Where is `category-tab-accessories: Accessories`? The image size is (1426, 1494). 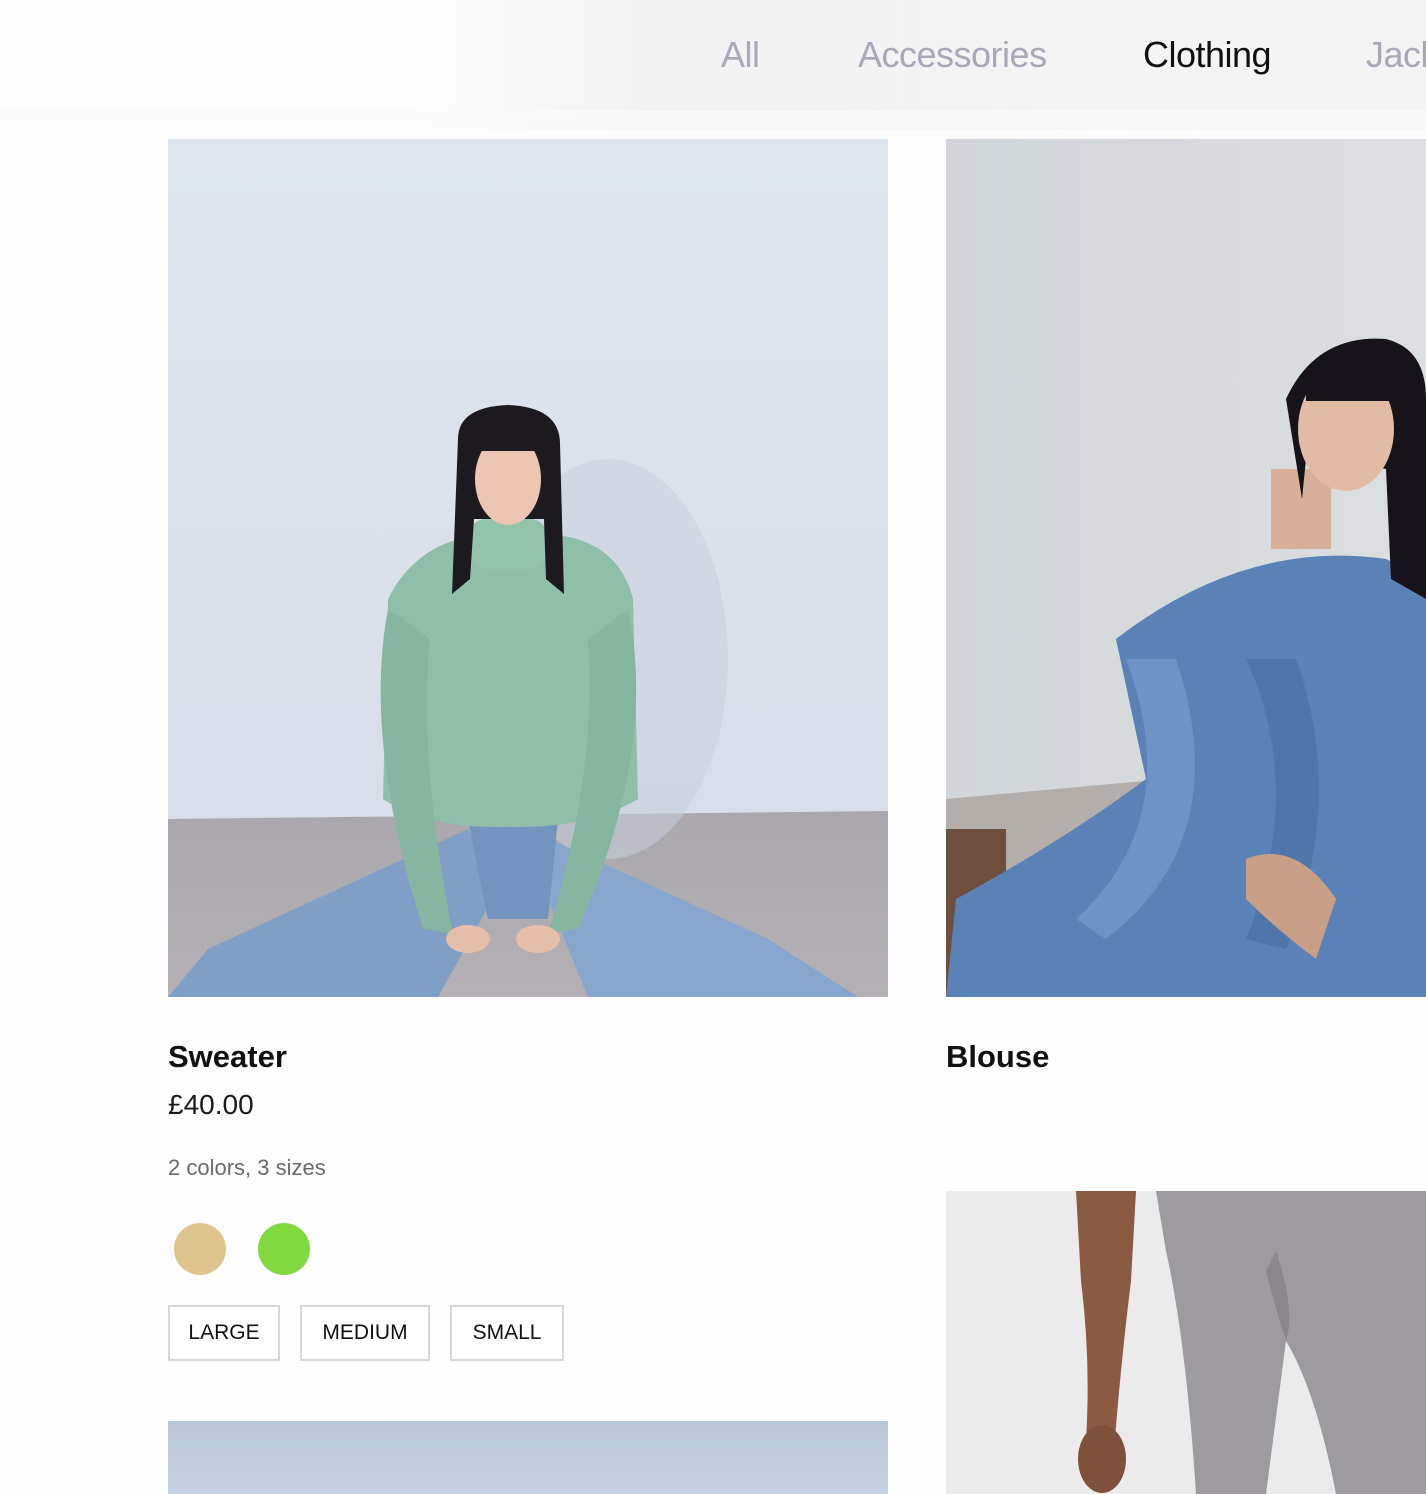
category-tab-accessories: Accessories is located at coordinates (952, 55).